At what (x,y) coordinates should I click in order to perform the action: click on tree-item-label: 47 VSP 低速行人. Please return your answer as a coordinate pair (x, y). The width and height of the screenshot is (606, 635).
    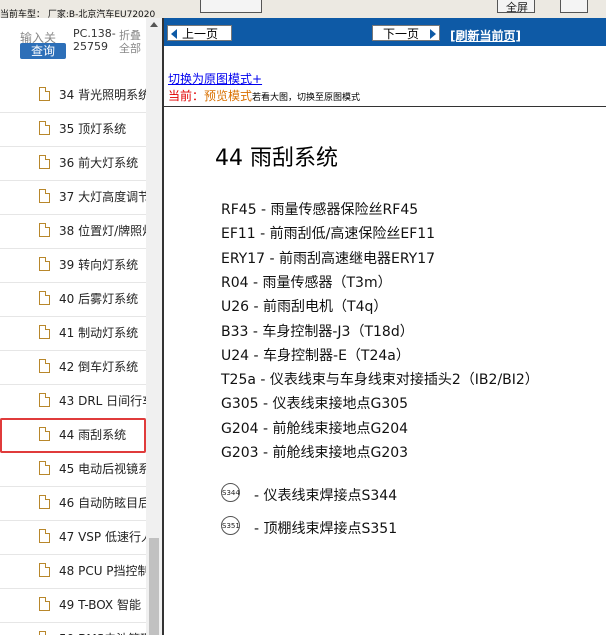
    Looking at the image, I should click on (106, 537).